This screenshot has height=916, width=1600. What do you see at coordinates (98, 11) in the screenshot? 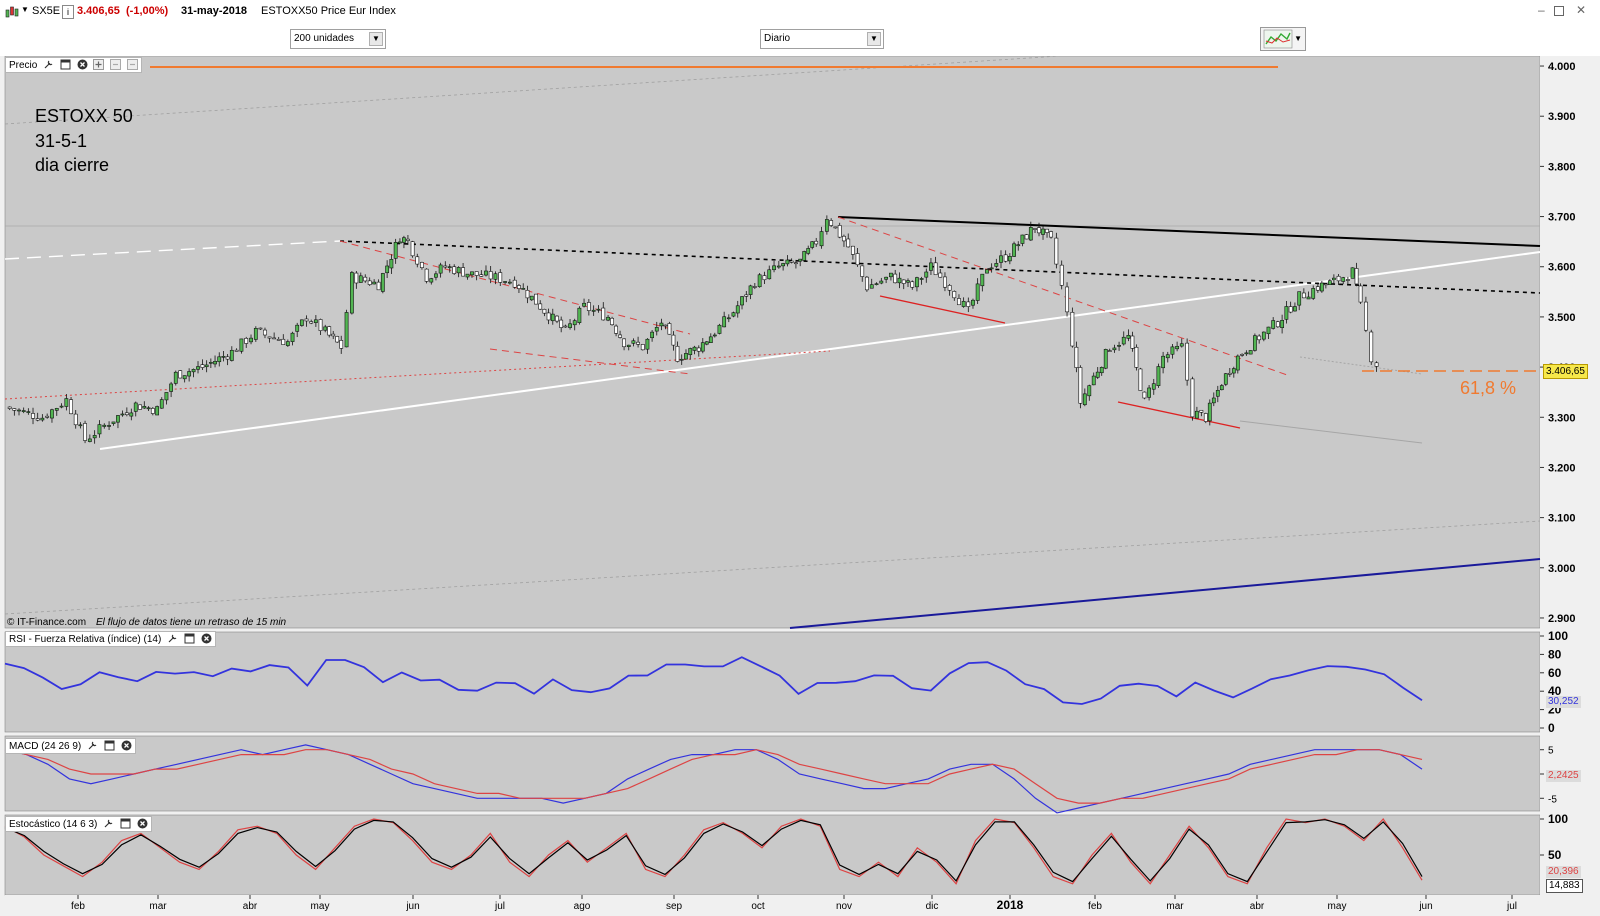
I see `last-price: 3.406,65` at bounding box center [98, 11].